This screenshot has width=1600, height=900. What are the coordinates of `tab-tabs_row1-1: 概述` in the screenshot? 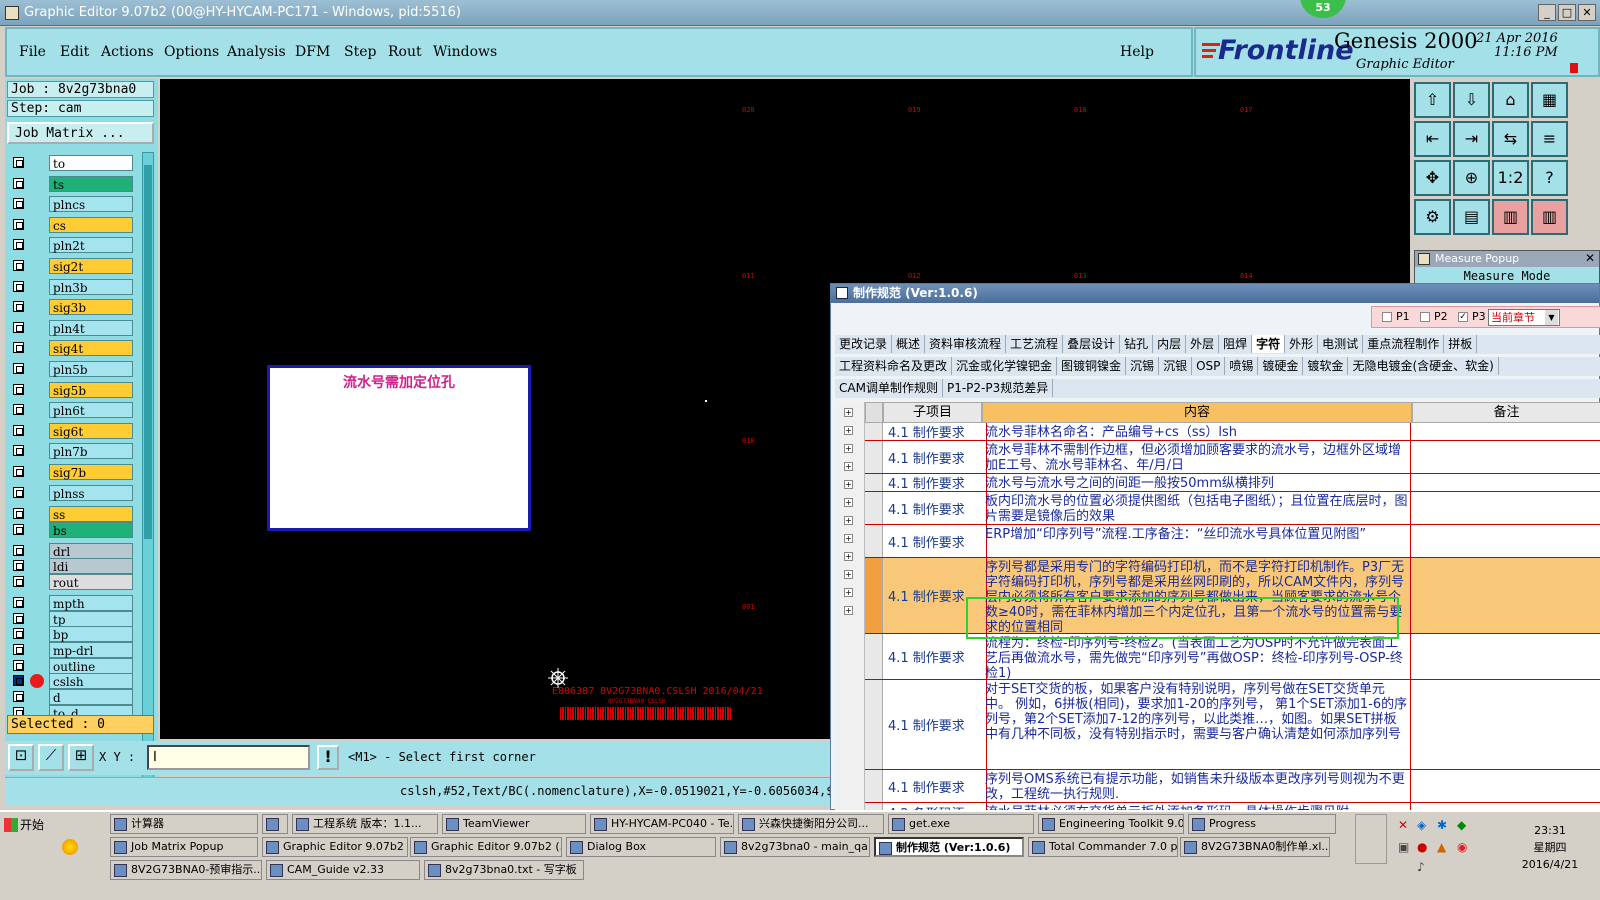 It's located at (909, 344).